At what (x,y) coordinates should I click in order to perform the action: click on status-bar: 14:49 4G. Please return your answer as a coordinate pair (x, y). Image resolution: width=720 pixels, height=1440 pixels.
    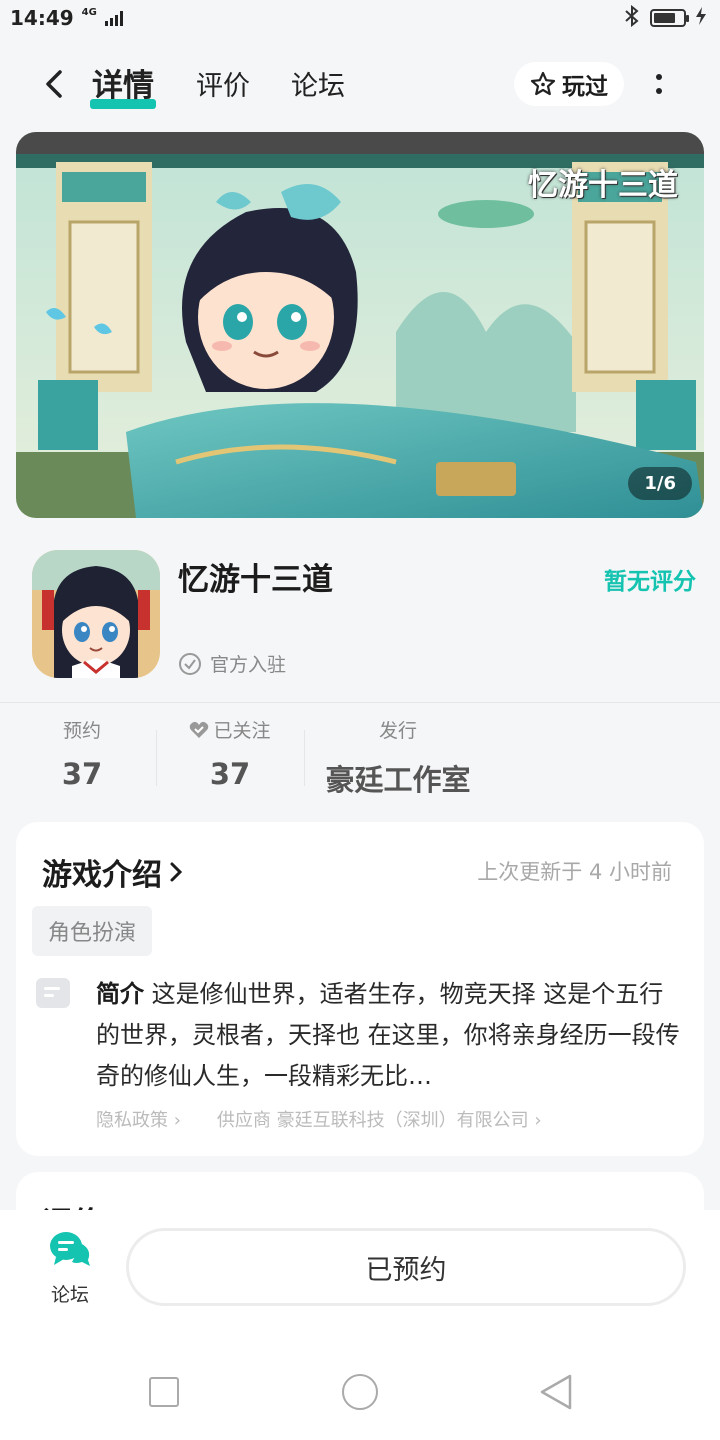
    Looking at the image, I should click on (360, 18).